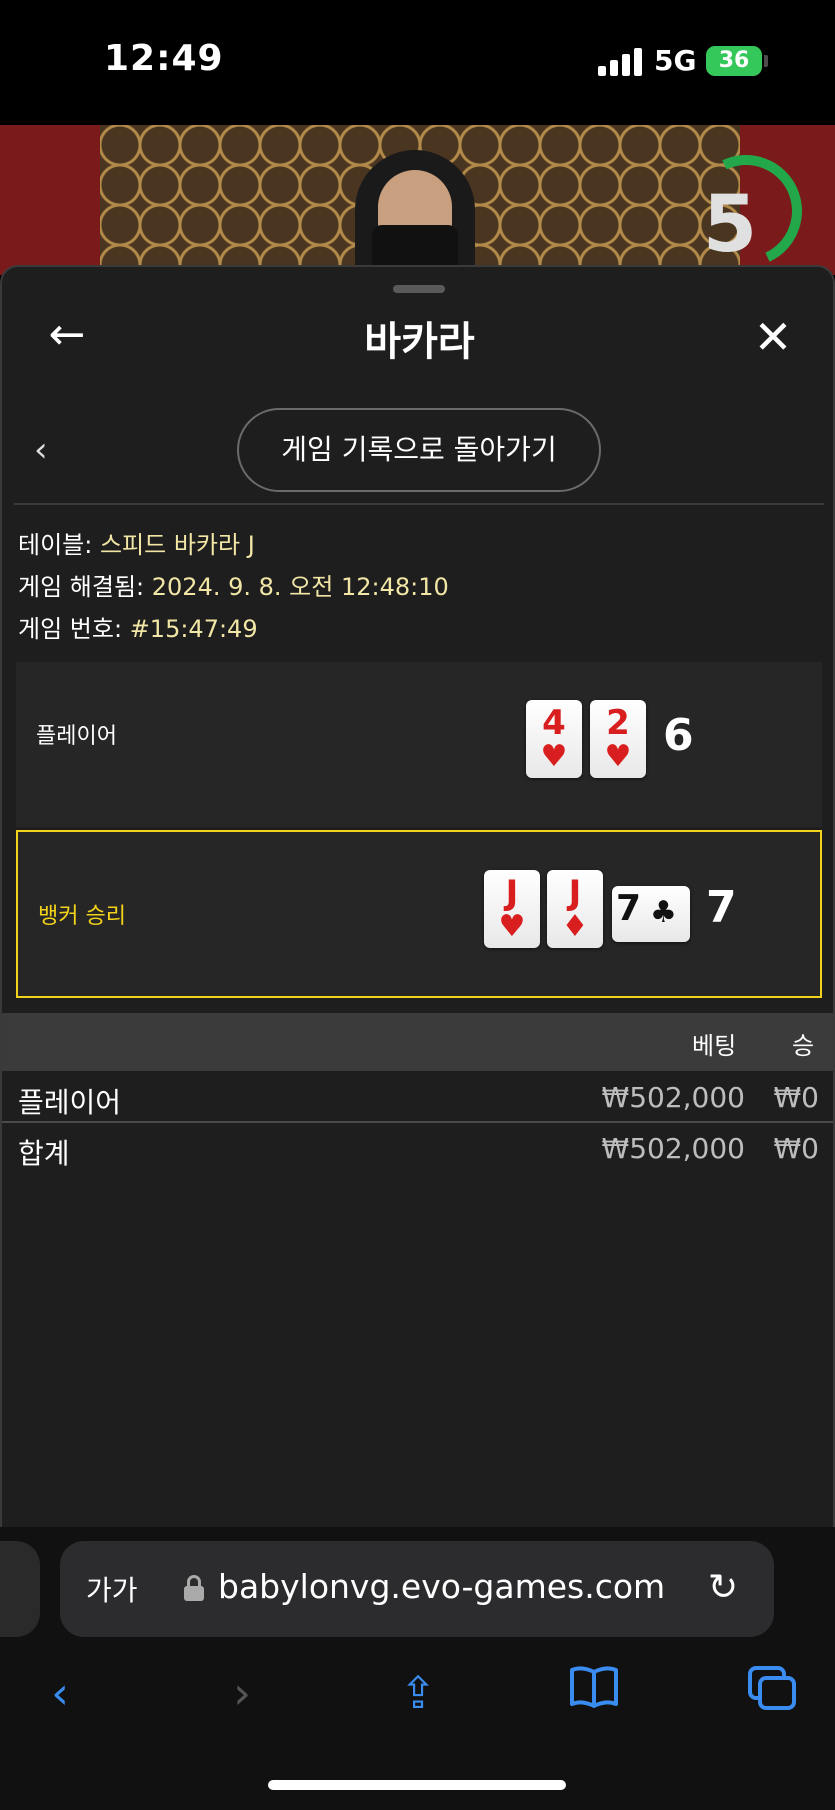 This screenshot has height=1810, width=835. What do you see at coordinates (554, 723) in the screenshot?
I see `card-rank: 4` at bounding box center [554, 723].